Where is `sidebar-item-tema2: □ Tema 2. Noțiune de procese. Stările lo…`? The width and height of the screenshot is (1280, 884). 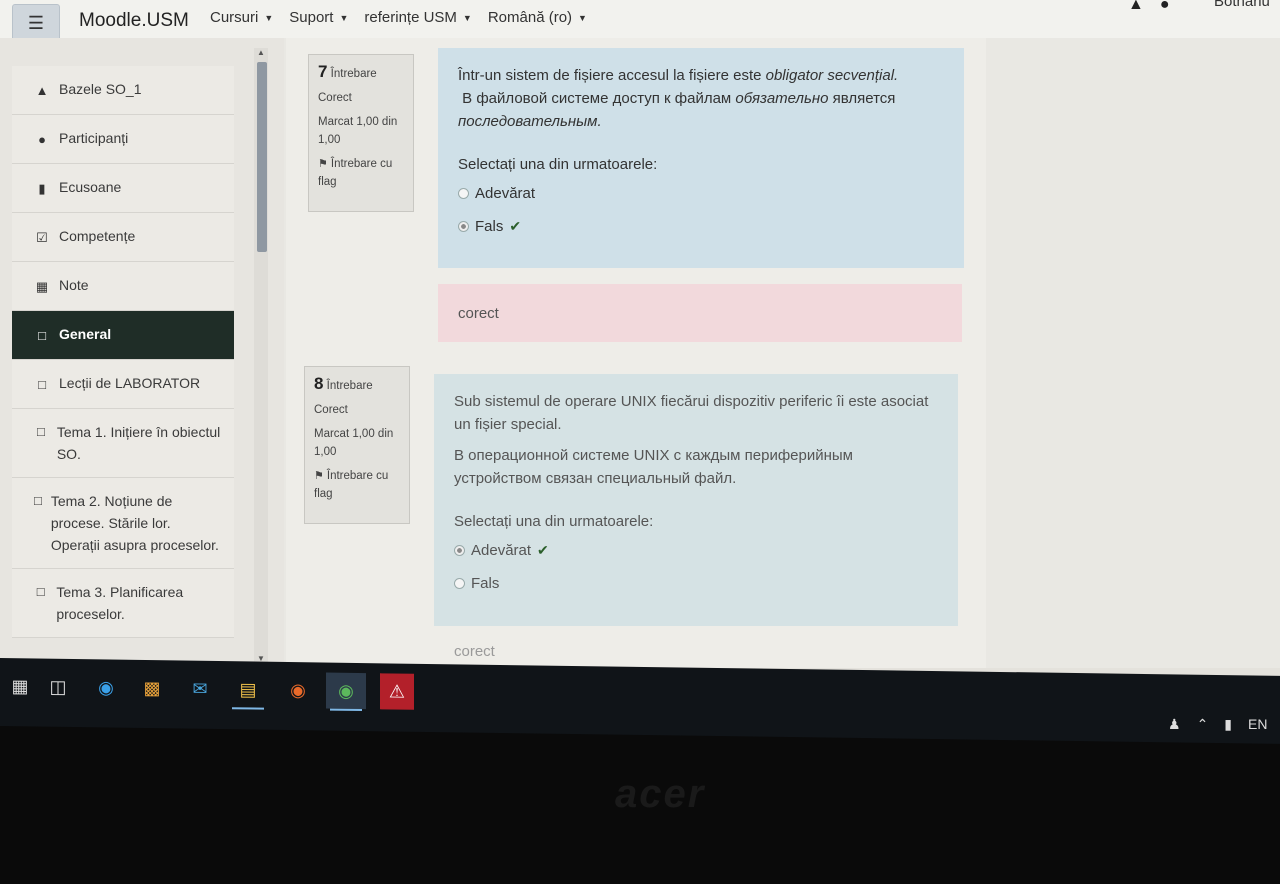
sidebar-item-tema2: □ Tema 2. Noțiune de procese. Stările lo… is located at coordinates (123, 523).